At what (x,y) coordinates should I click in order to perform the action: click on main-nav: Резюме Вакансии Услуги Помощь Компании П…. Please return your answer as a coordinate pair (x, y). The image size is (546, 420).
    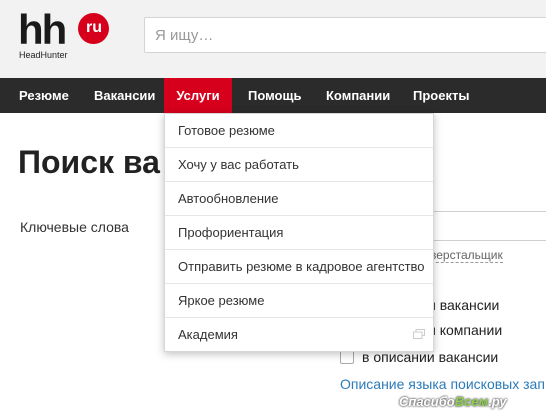
    Looking at the image, I should click on (273, 95).